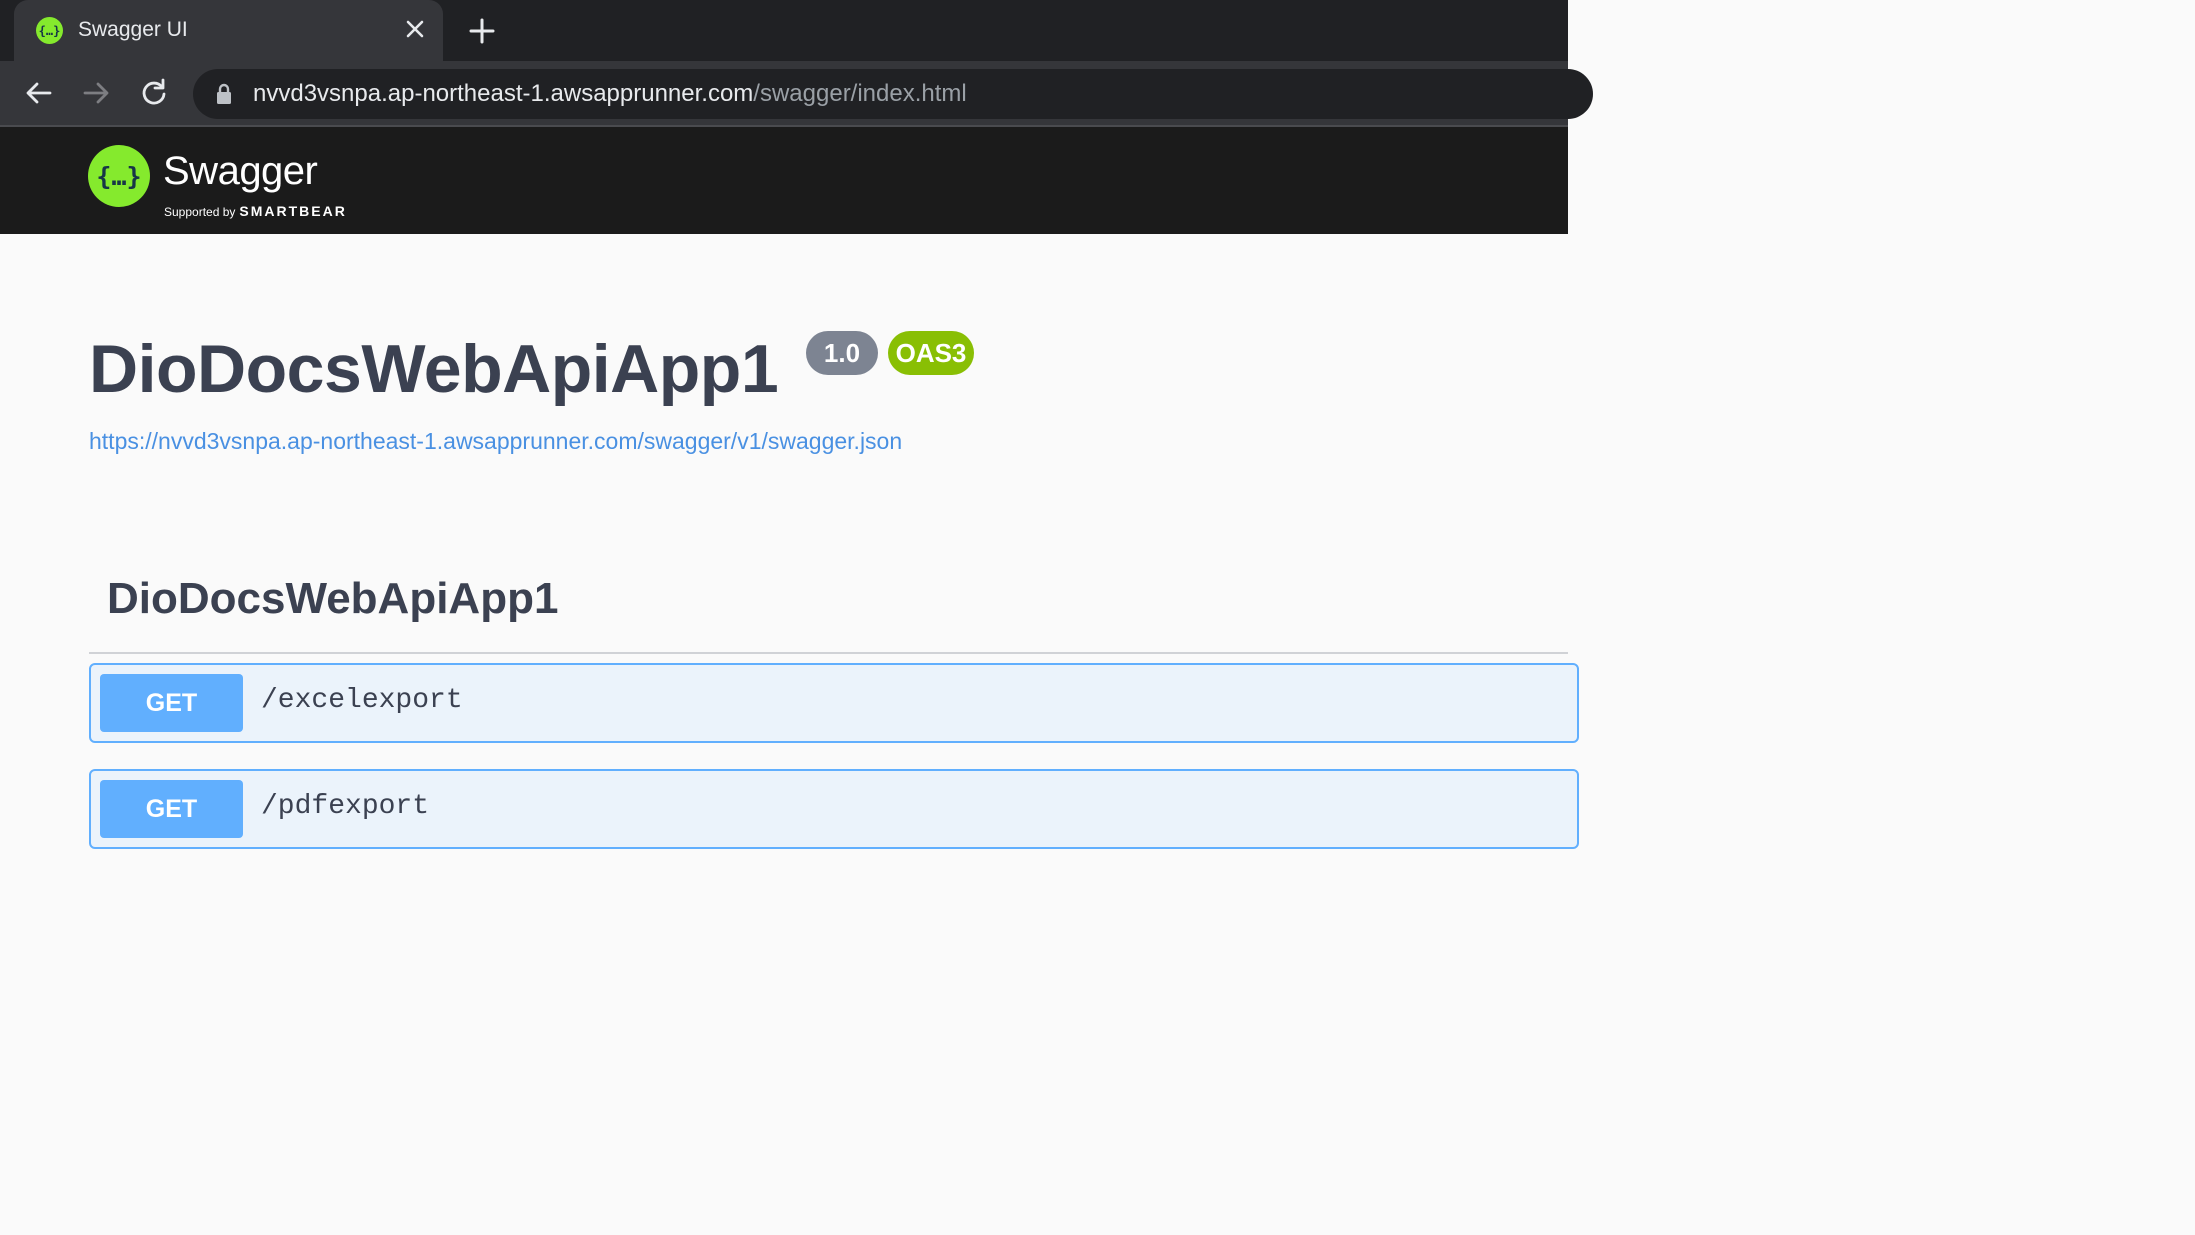 Image resolution: width=2195 pixels, height=1235 pixels. What do you see at coordinates (39, 93) in the screenshot?
I see `back-arrow-icon` at bounding box center [39, 93].